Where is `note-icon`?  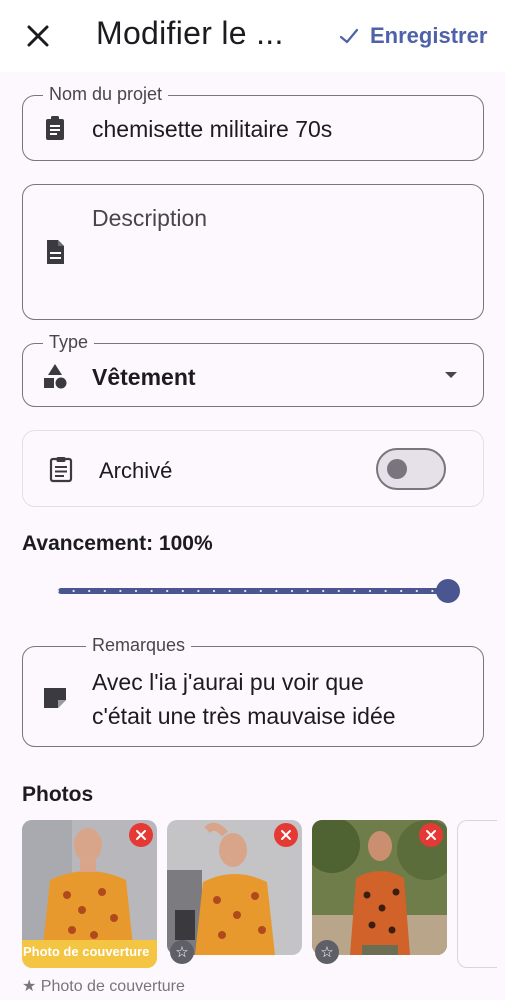
note-icon is located at coordinates (55, 698).